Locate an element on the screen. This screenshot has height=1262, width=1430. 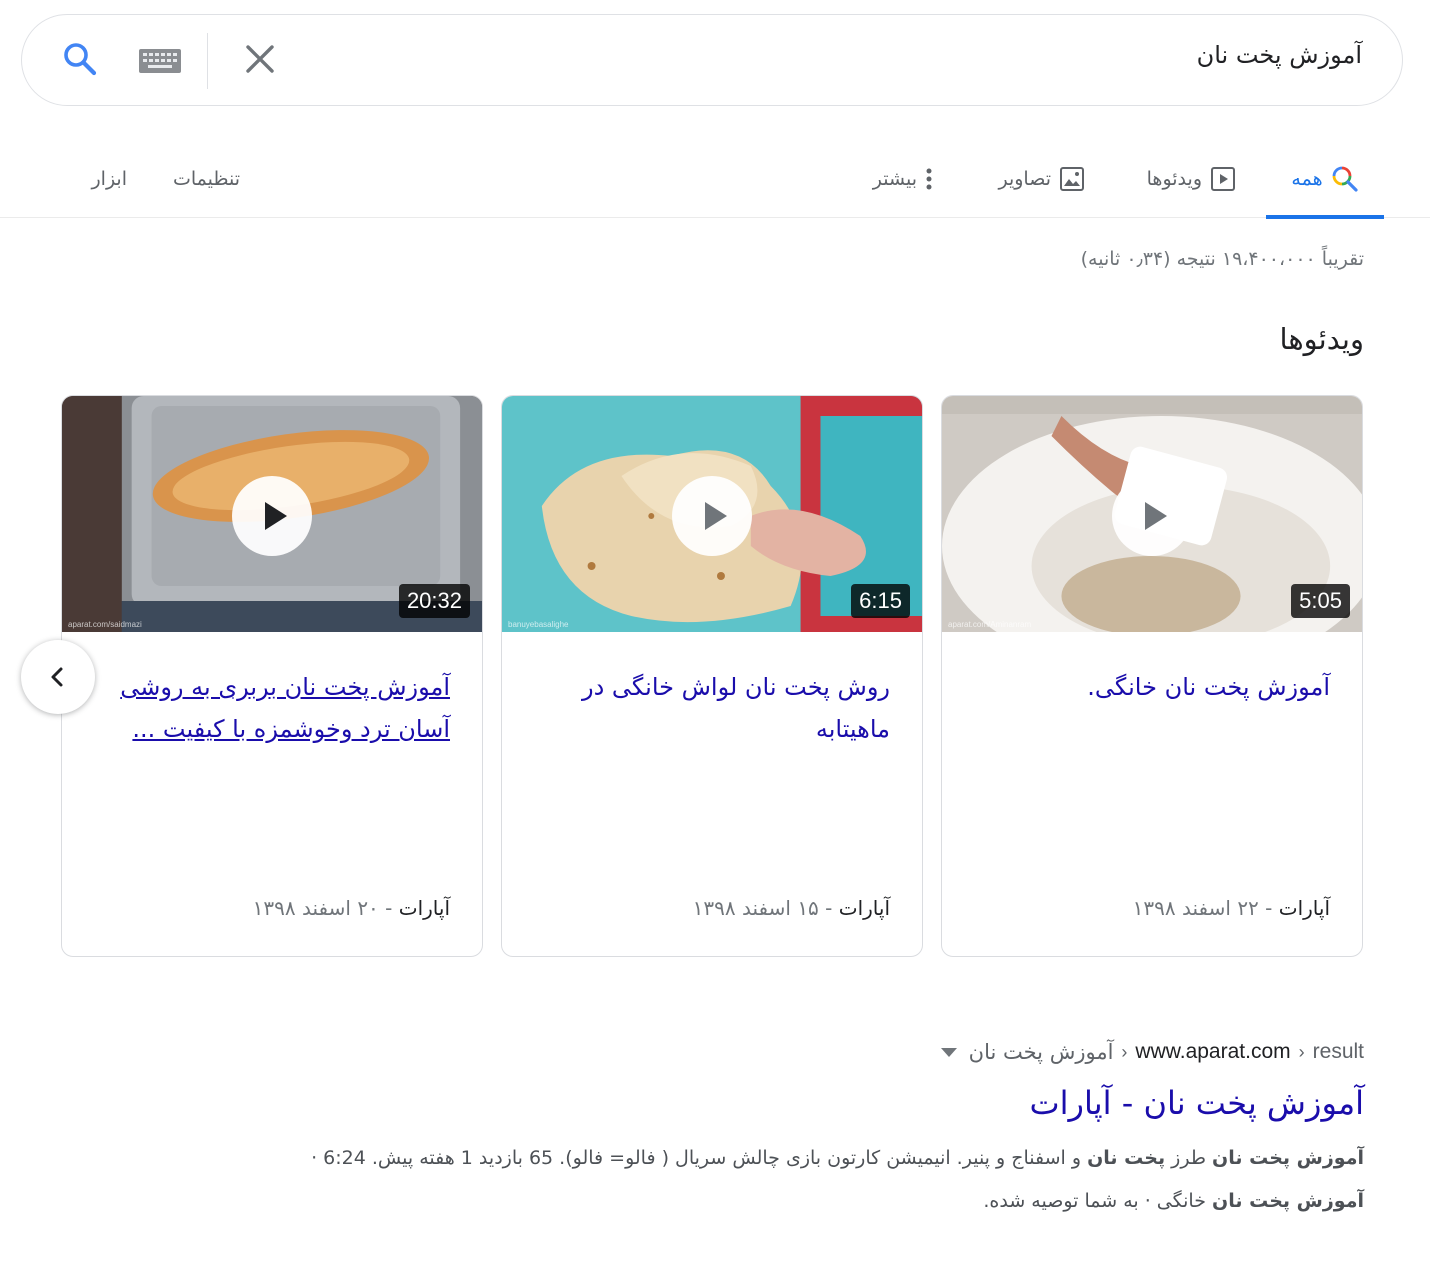
tab-settings: تنظیمات is located at coordinates (206, 179).